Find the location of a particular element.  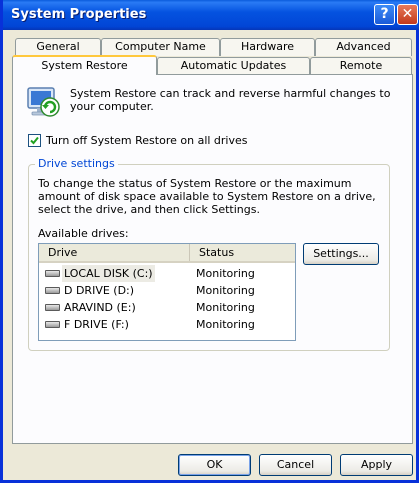

tab-system-restore: System Restore is located at coordinates (84, 65).